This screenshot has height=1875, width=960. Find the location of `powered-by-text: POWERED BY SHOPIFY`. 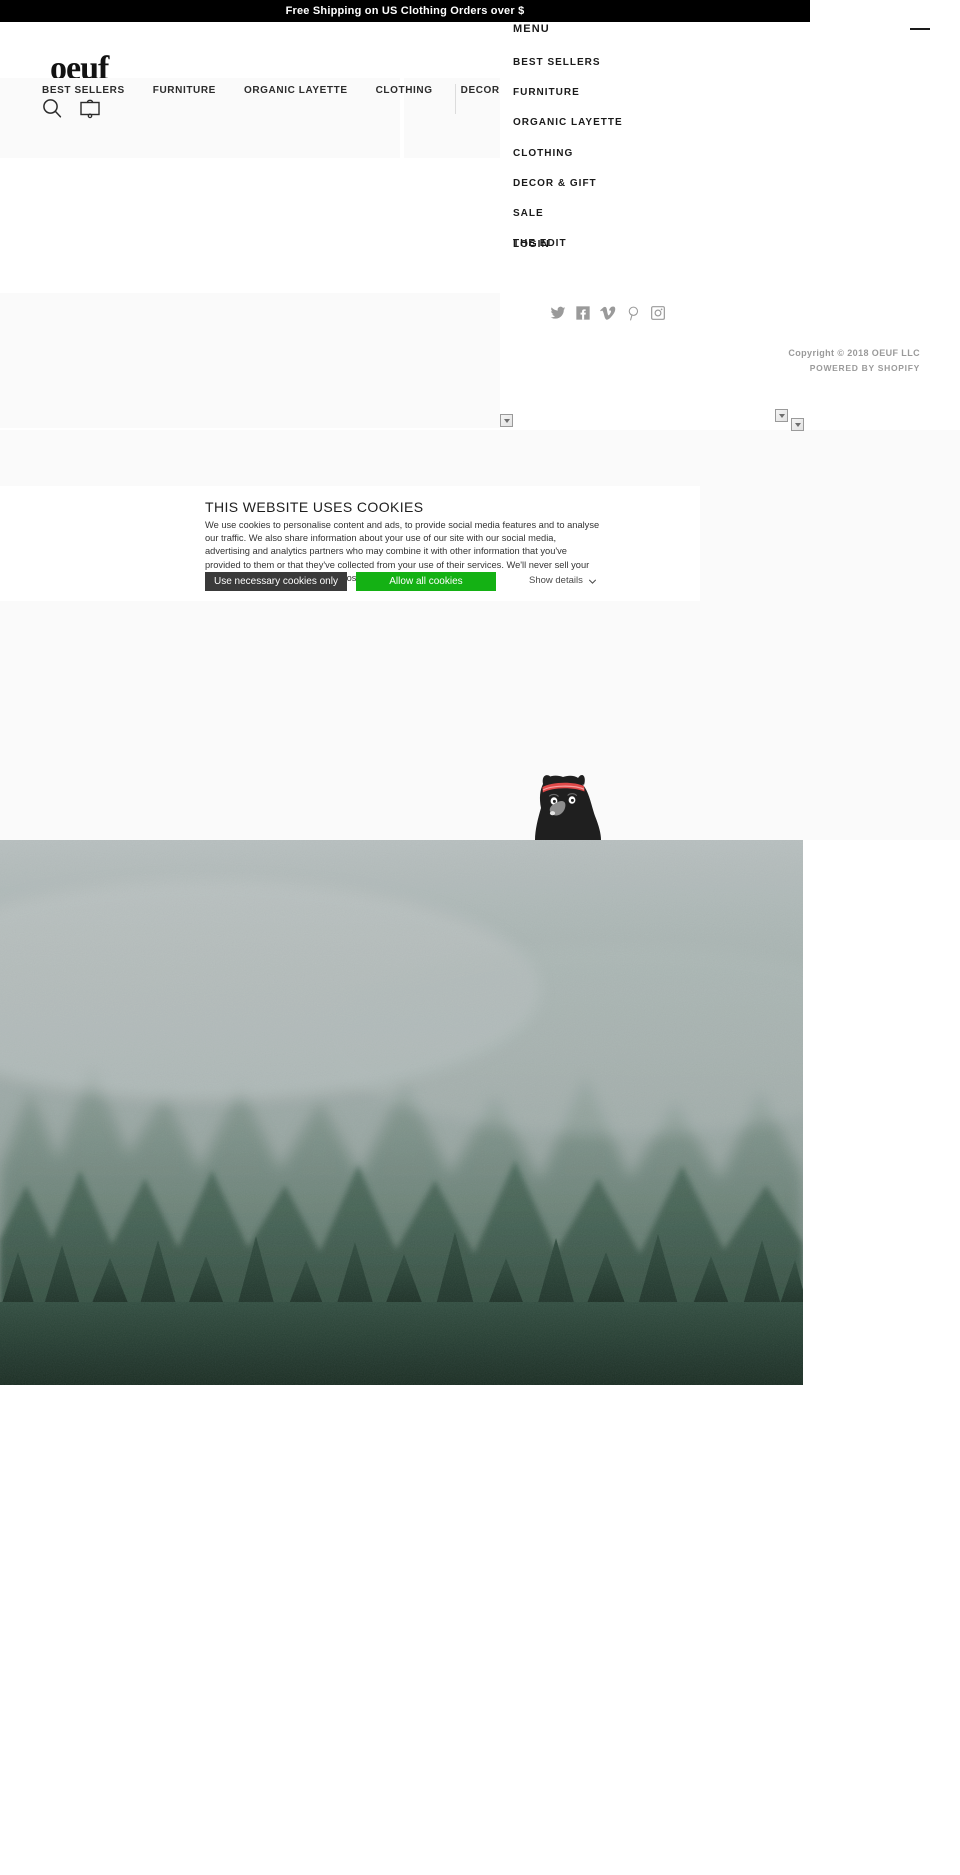

powered-by-text: POWERED BY SHOPIFY is located at coordinates (864, 368).